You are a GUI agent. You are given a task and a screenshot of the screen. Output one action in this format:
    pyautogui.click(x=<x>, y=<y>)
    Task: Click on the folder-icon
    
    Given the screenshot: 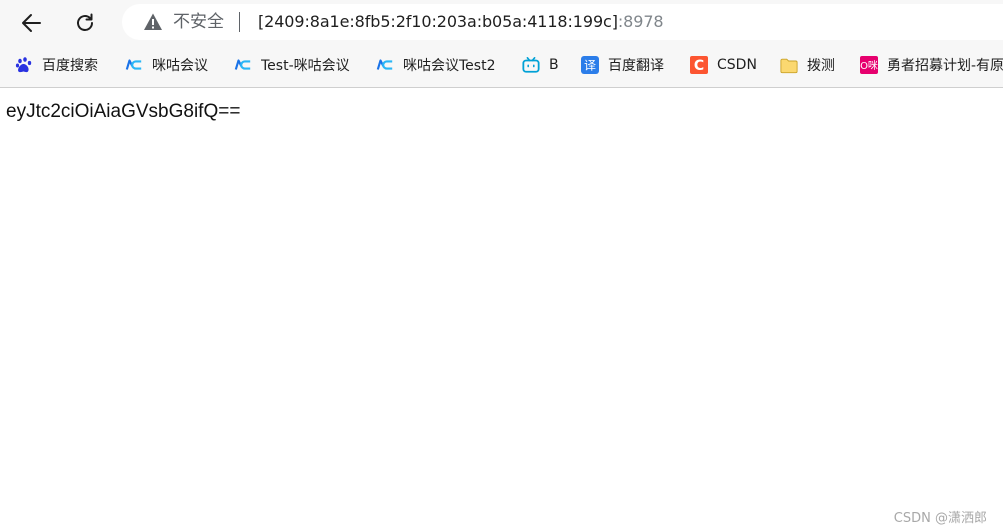 What is the action you would take?
    pyautogui.click(x=789, y=65)
    